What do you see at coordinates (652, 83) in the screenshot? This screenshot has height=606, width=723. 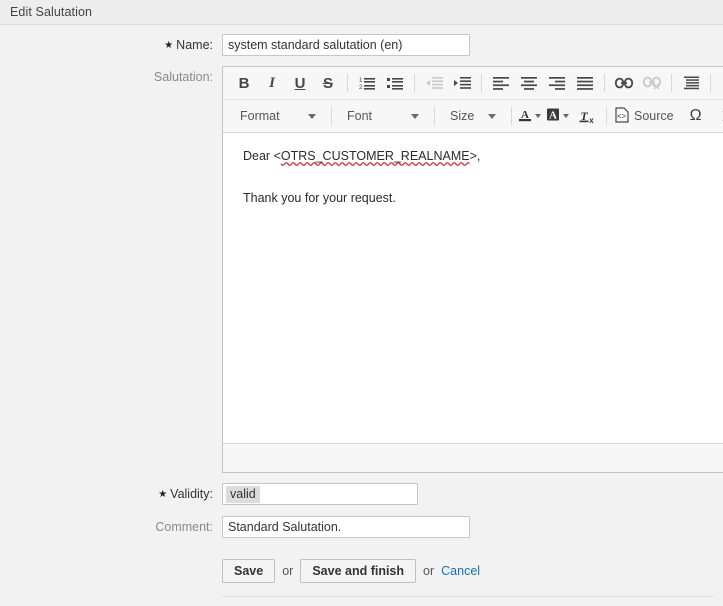 I see `unlink-icon` at bounding box center [652, 83].